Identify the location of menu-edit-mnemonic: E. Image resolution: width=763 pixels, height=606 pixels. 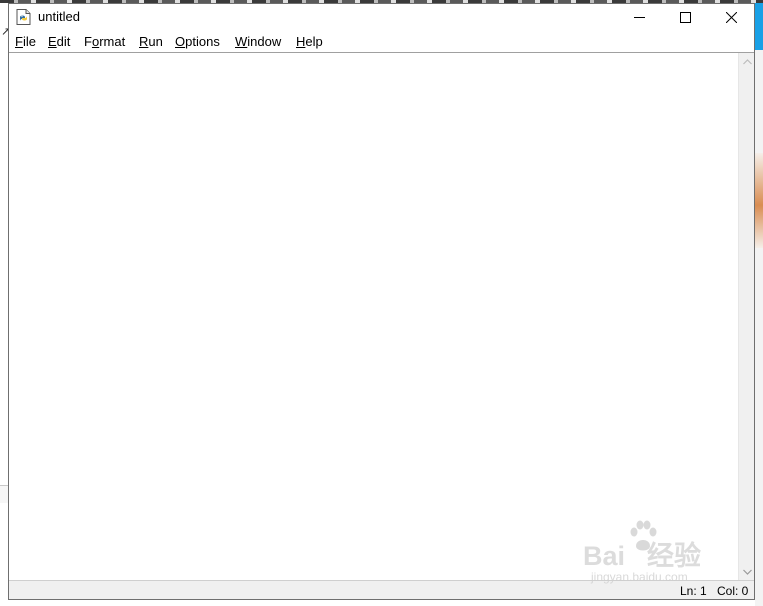
(52, 41).